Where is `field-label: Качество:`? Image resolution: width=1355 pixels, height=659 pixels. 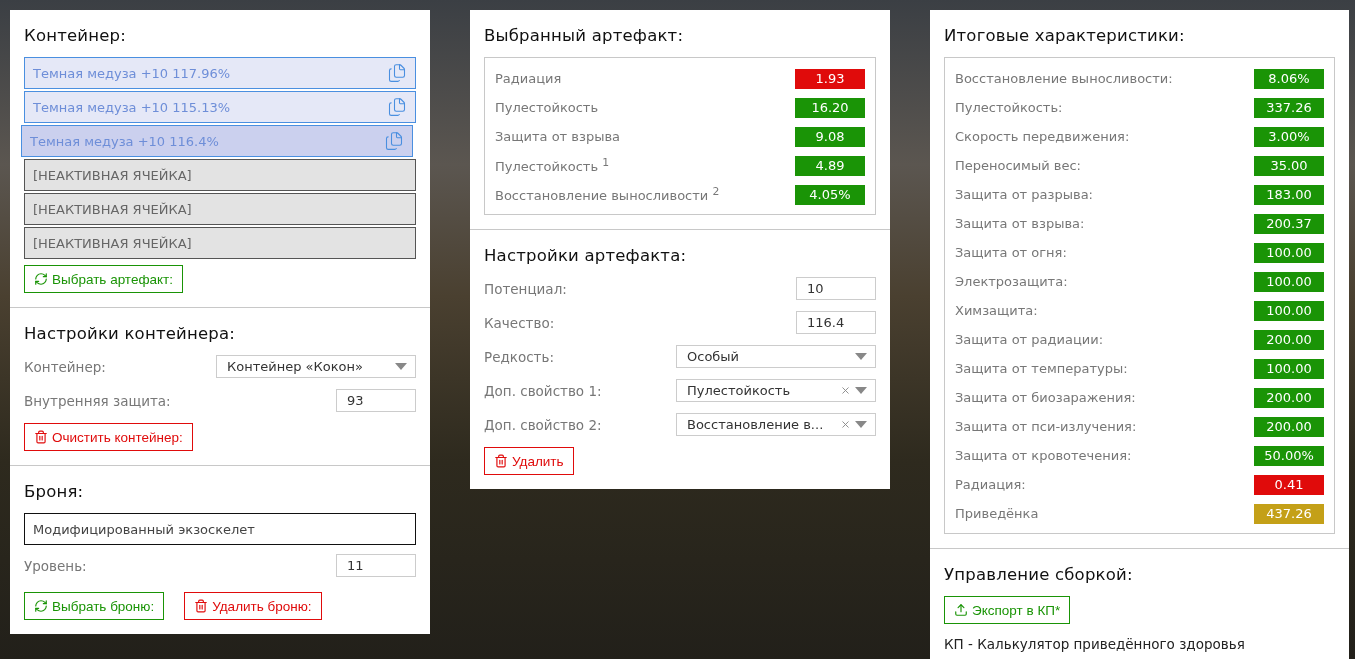
field-label: Качество: is located at coordinates (519, 322).